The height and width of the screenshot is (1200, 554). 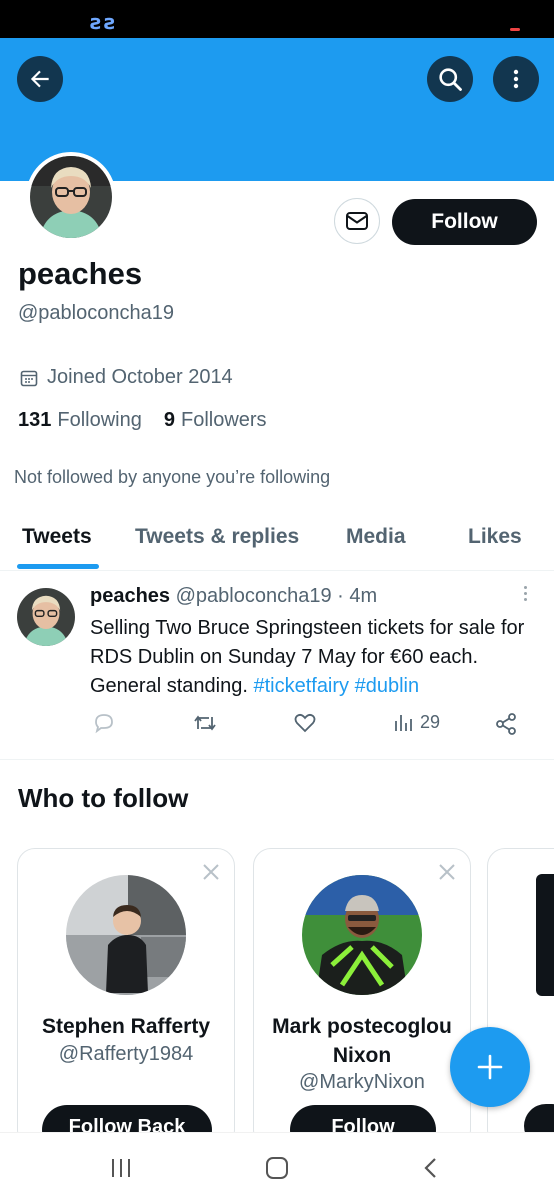 I want to click on tab-tweets: Tweets, so click(x=57, y=537).